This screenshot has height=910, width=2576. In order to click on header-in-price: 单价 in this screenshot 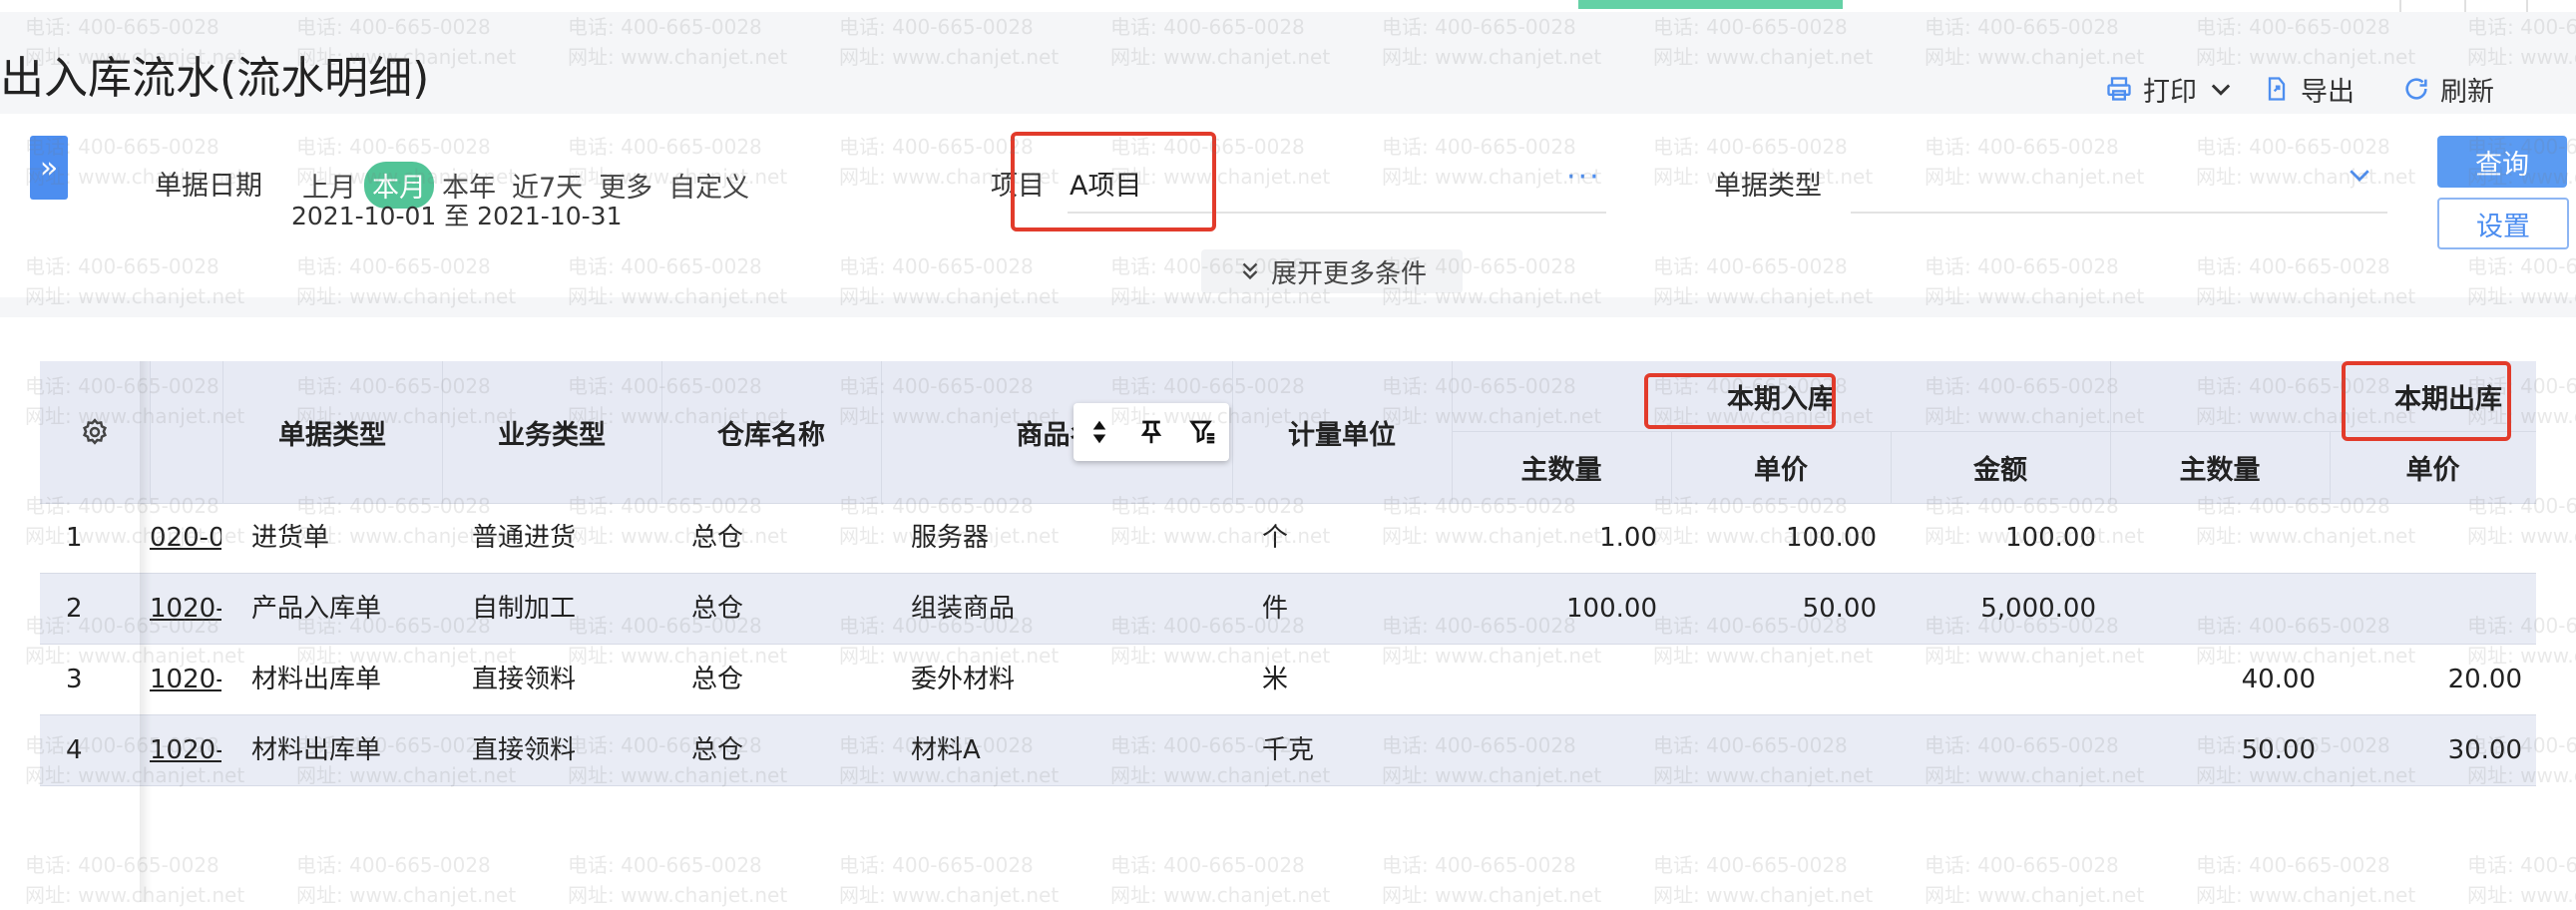, I will do `click(1781, 467)`.